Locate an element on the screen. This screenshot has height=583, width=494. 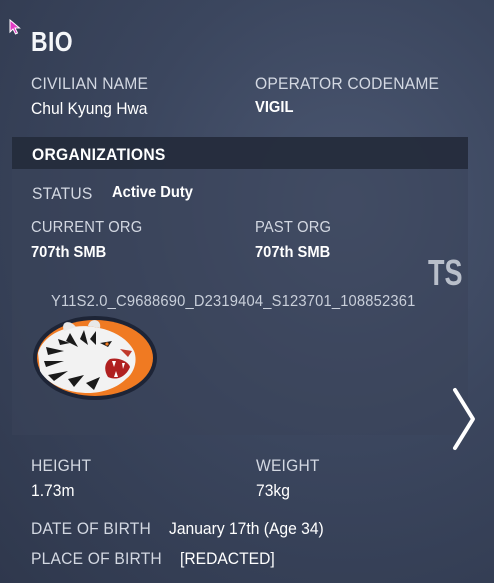
codename-value: VIGIL is located at coordinates (274, 107).